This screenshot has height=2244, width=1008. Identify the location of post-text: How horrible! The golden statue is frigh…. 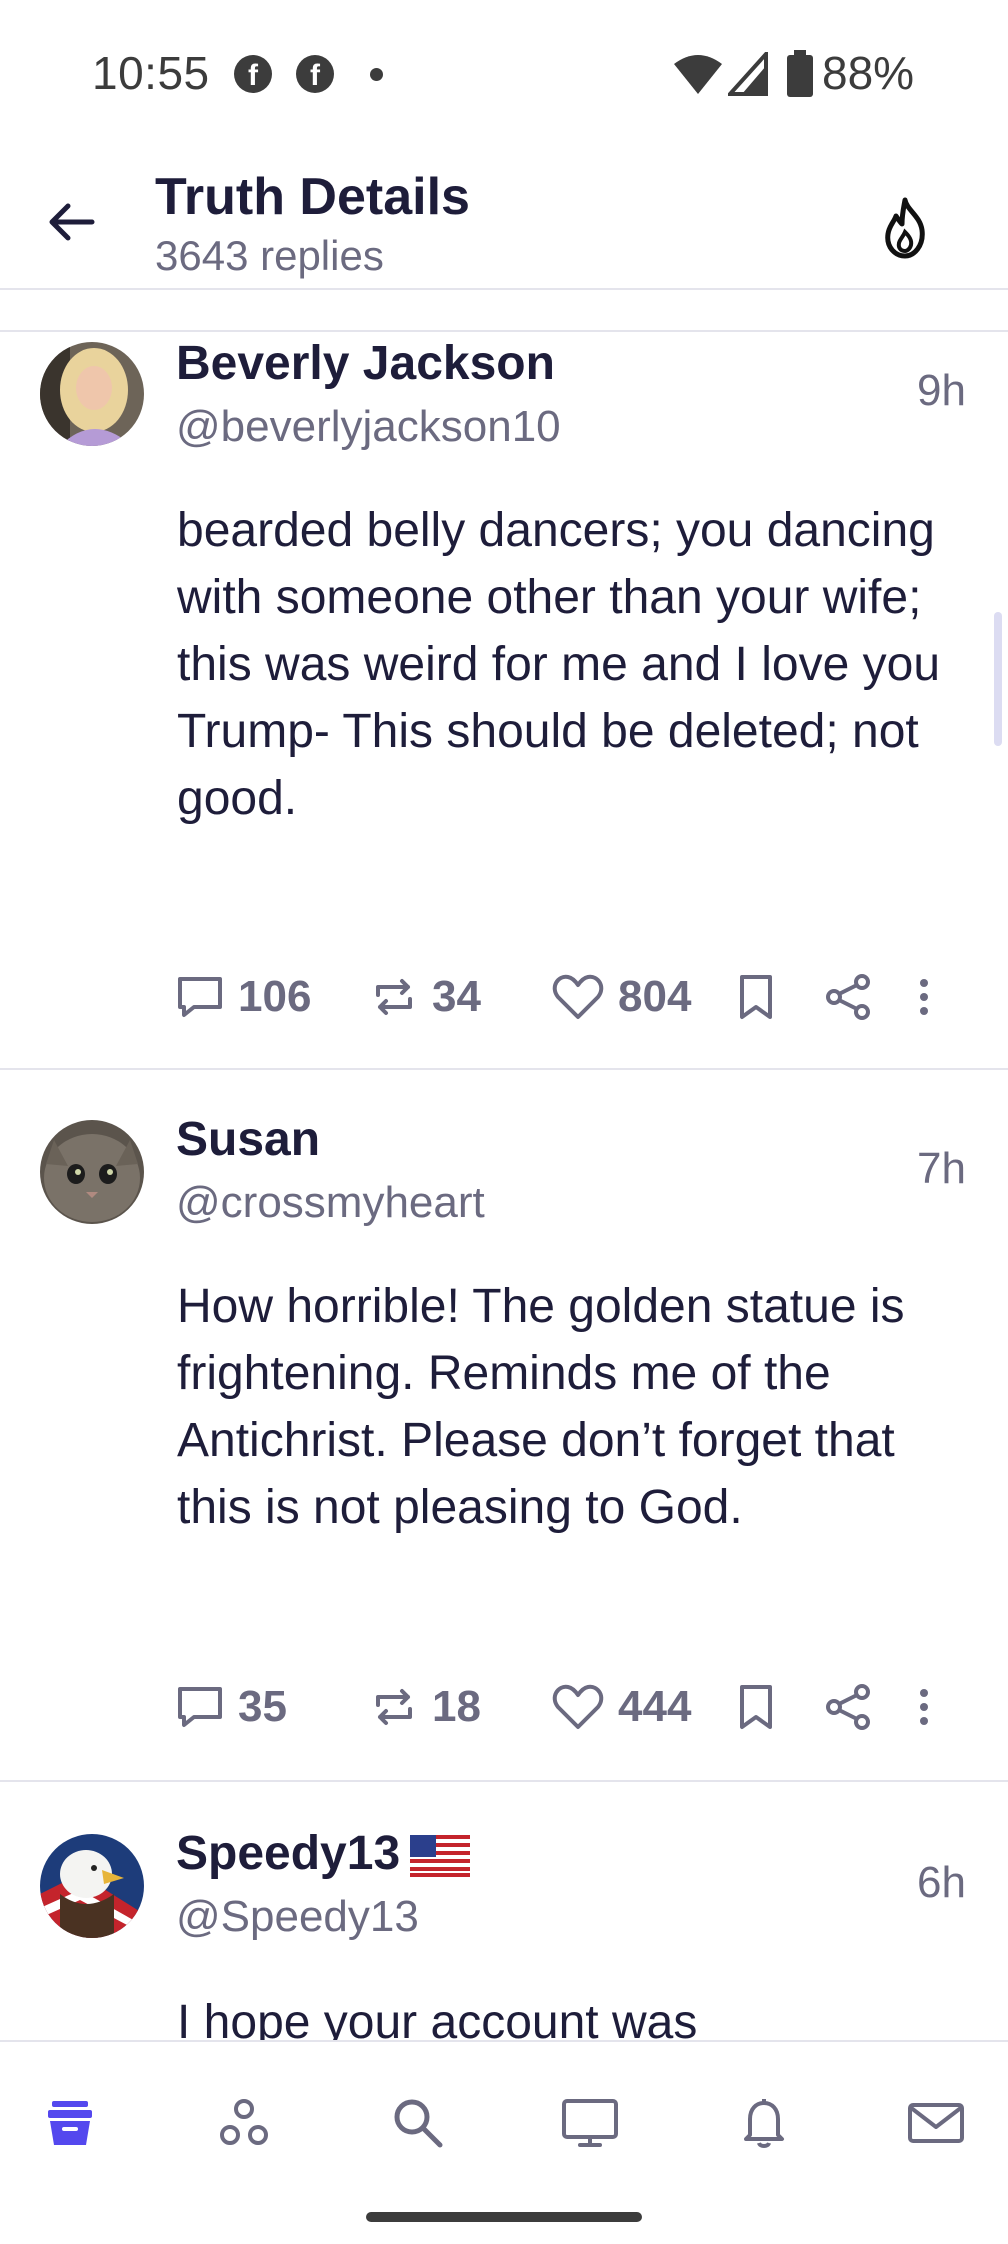
(541, 1407).